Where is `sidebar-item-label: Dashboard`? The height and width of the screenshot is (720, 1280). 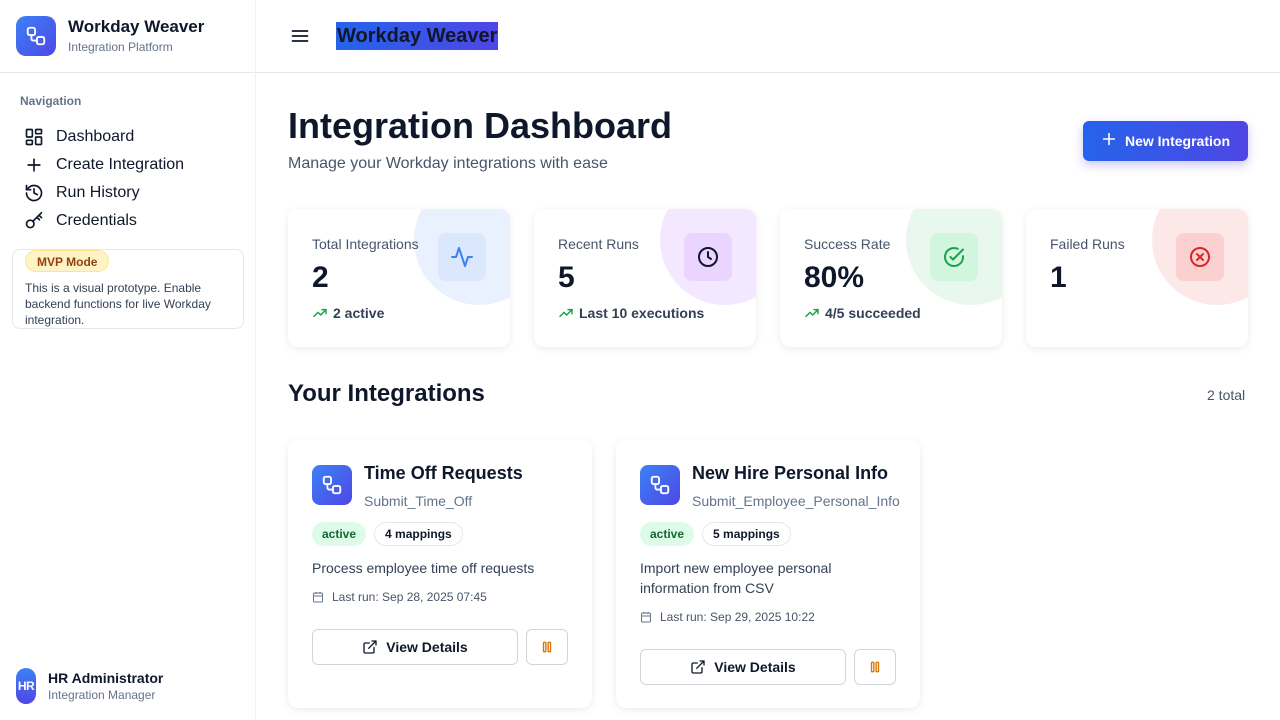 sidebar-item-label: Dashboard is located at coordinates (95, 136).